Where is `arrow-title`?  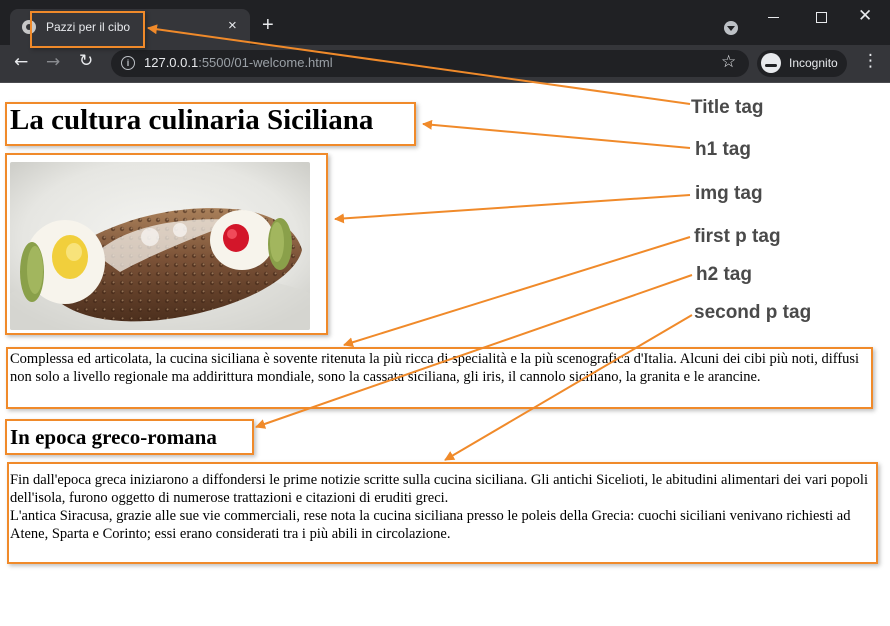 arrow-title is located at coordinates (419, 64).